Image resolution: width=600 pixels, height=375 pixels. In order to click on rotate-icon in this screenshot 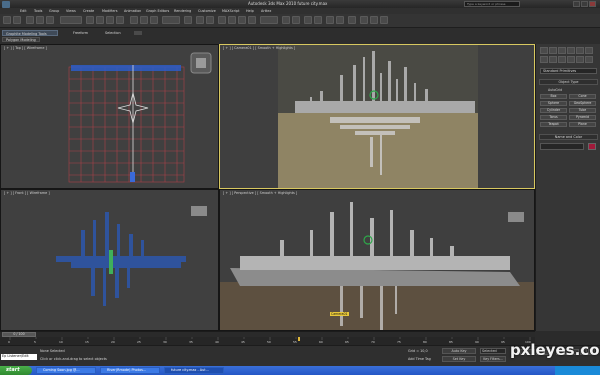, I will do `click(144, 20)`.